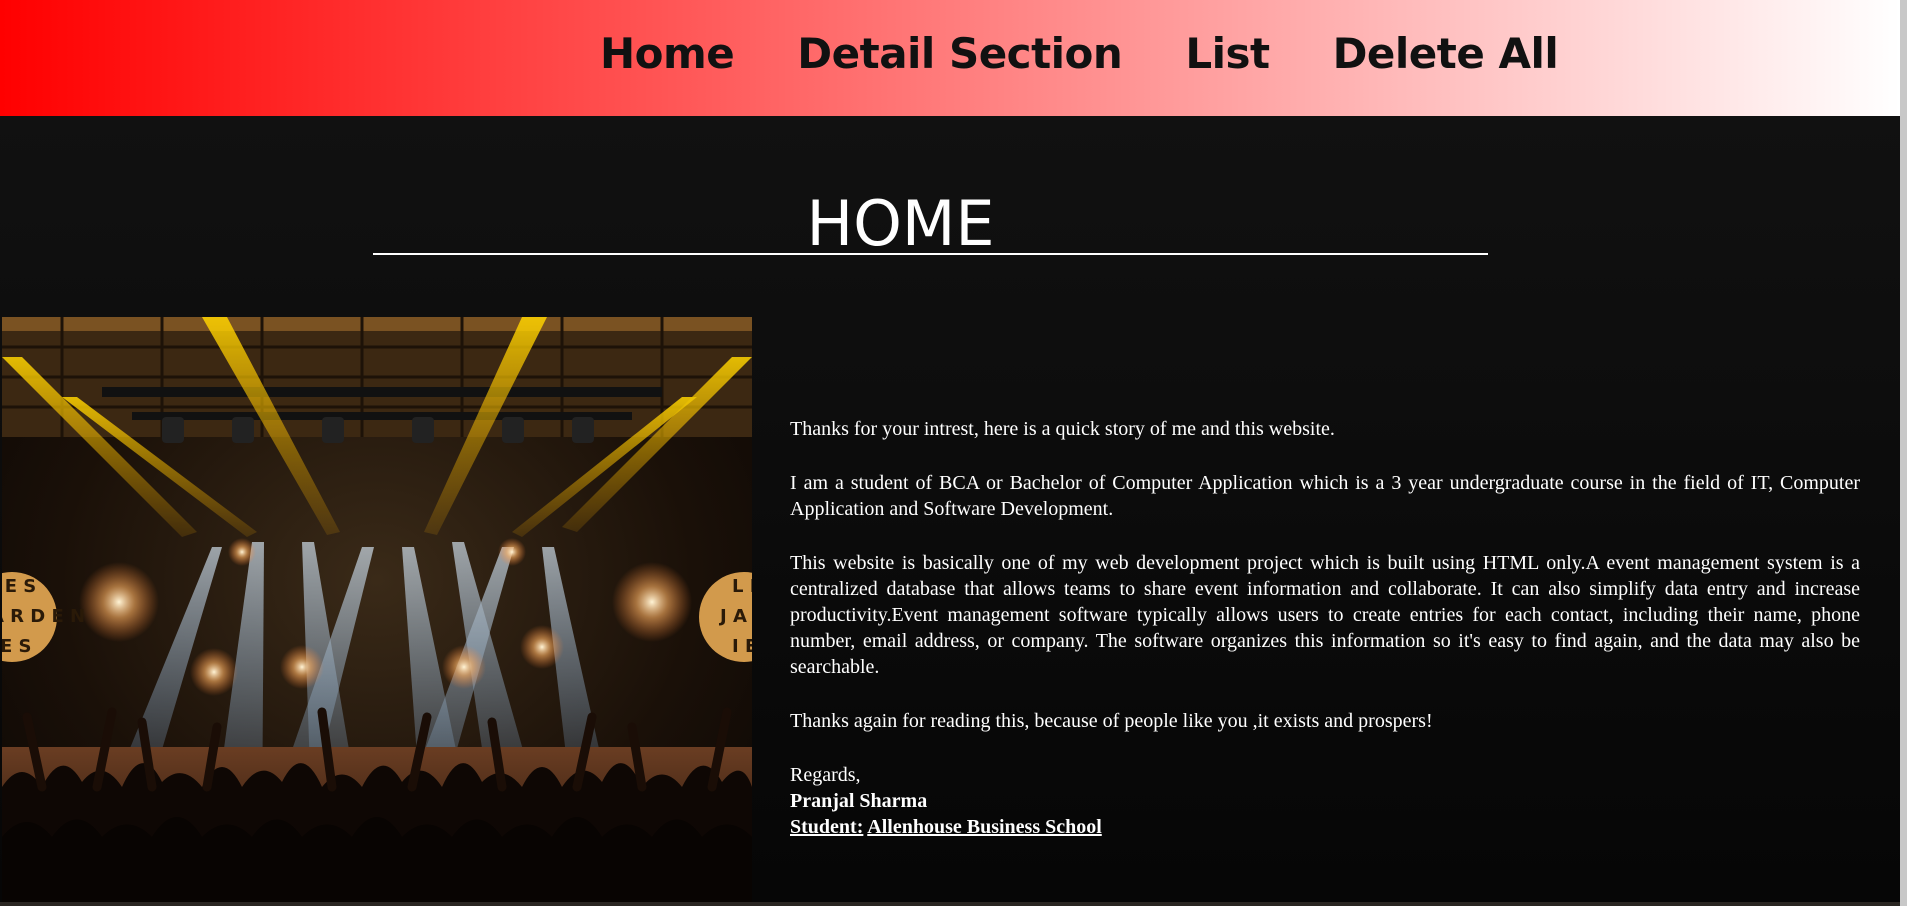 The width and height of the screenshot is (1907, 906). I want to click on nav-link-home: Home, so click(667, 54).